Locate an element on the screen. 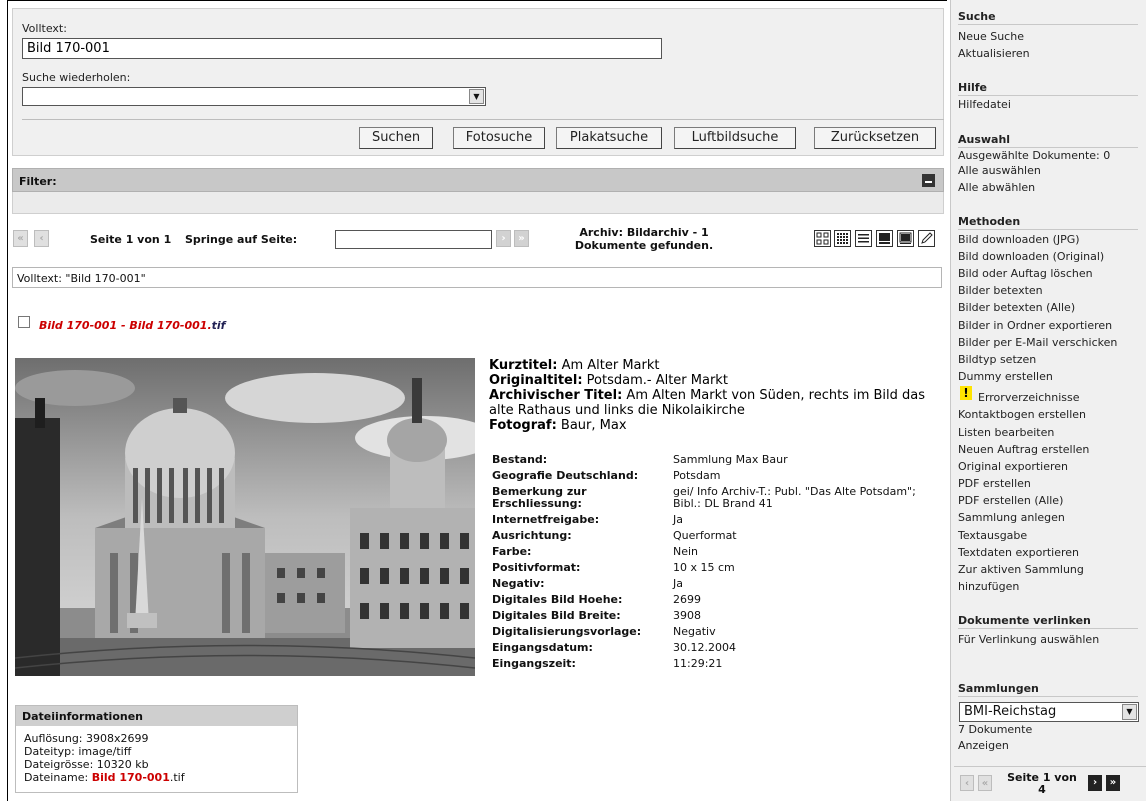  collapse-icon is located at coordinates (928, 180).